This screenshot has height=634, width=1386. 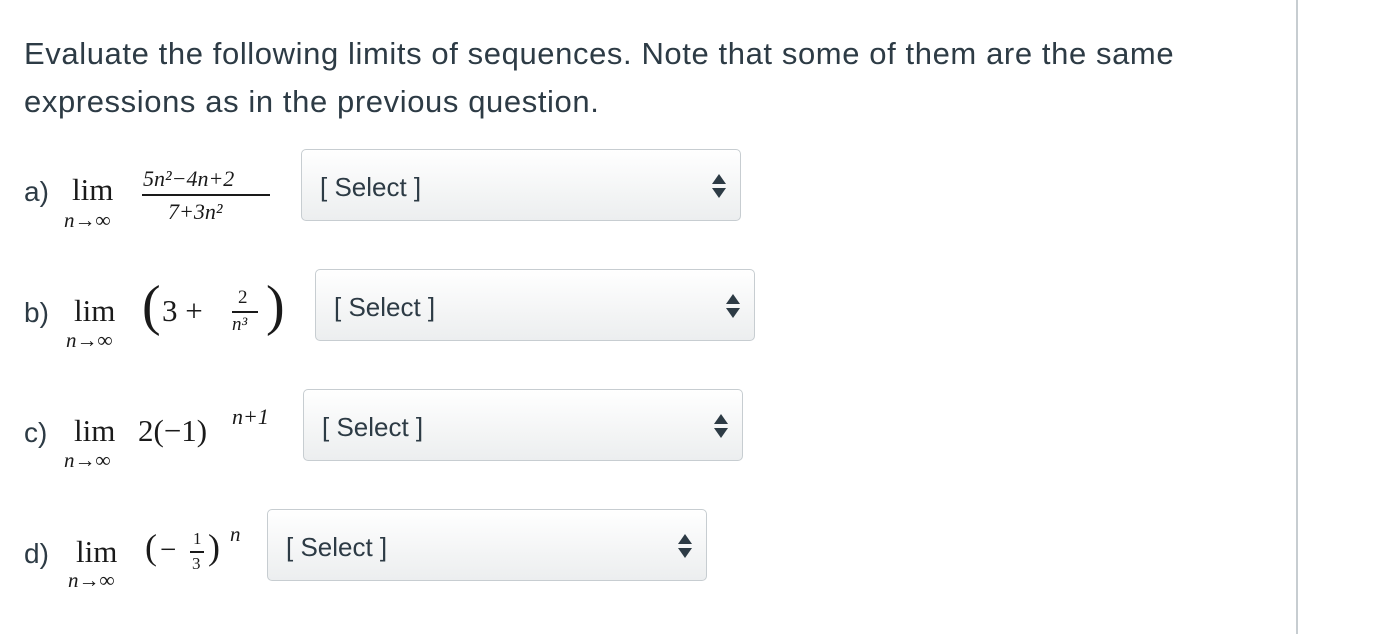 I want to click on part-c-answer-select: [ Select ], so click(x=523, y=425).